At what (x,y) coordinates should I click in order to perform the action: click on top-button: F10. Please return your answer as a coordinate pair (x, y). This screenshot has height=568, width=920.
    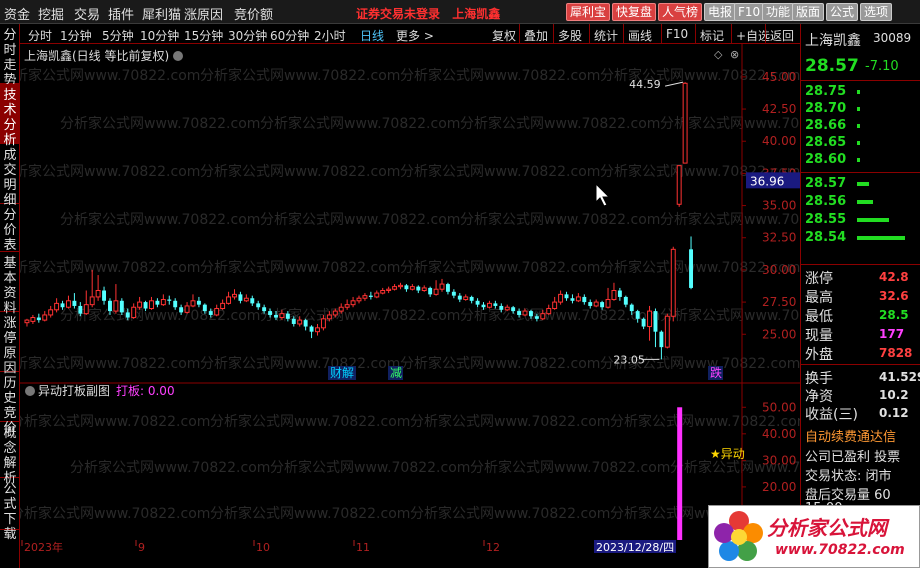
    Looking at the image, I should click on (749, 12).